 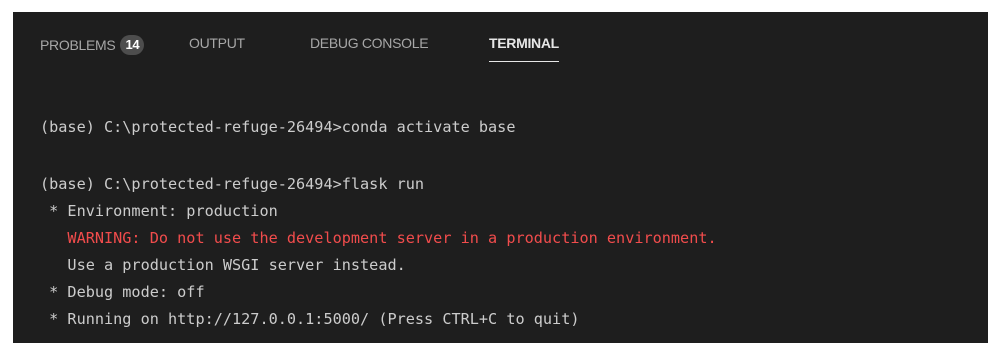 What do you see at coordinates (369, 43) in the screenshot?
I see `tab-debug-console-label: DEBUG CONSOLE` at bounding box center [369, 43].